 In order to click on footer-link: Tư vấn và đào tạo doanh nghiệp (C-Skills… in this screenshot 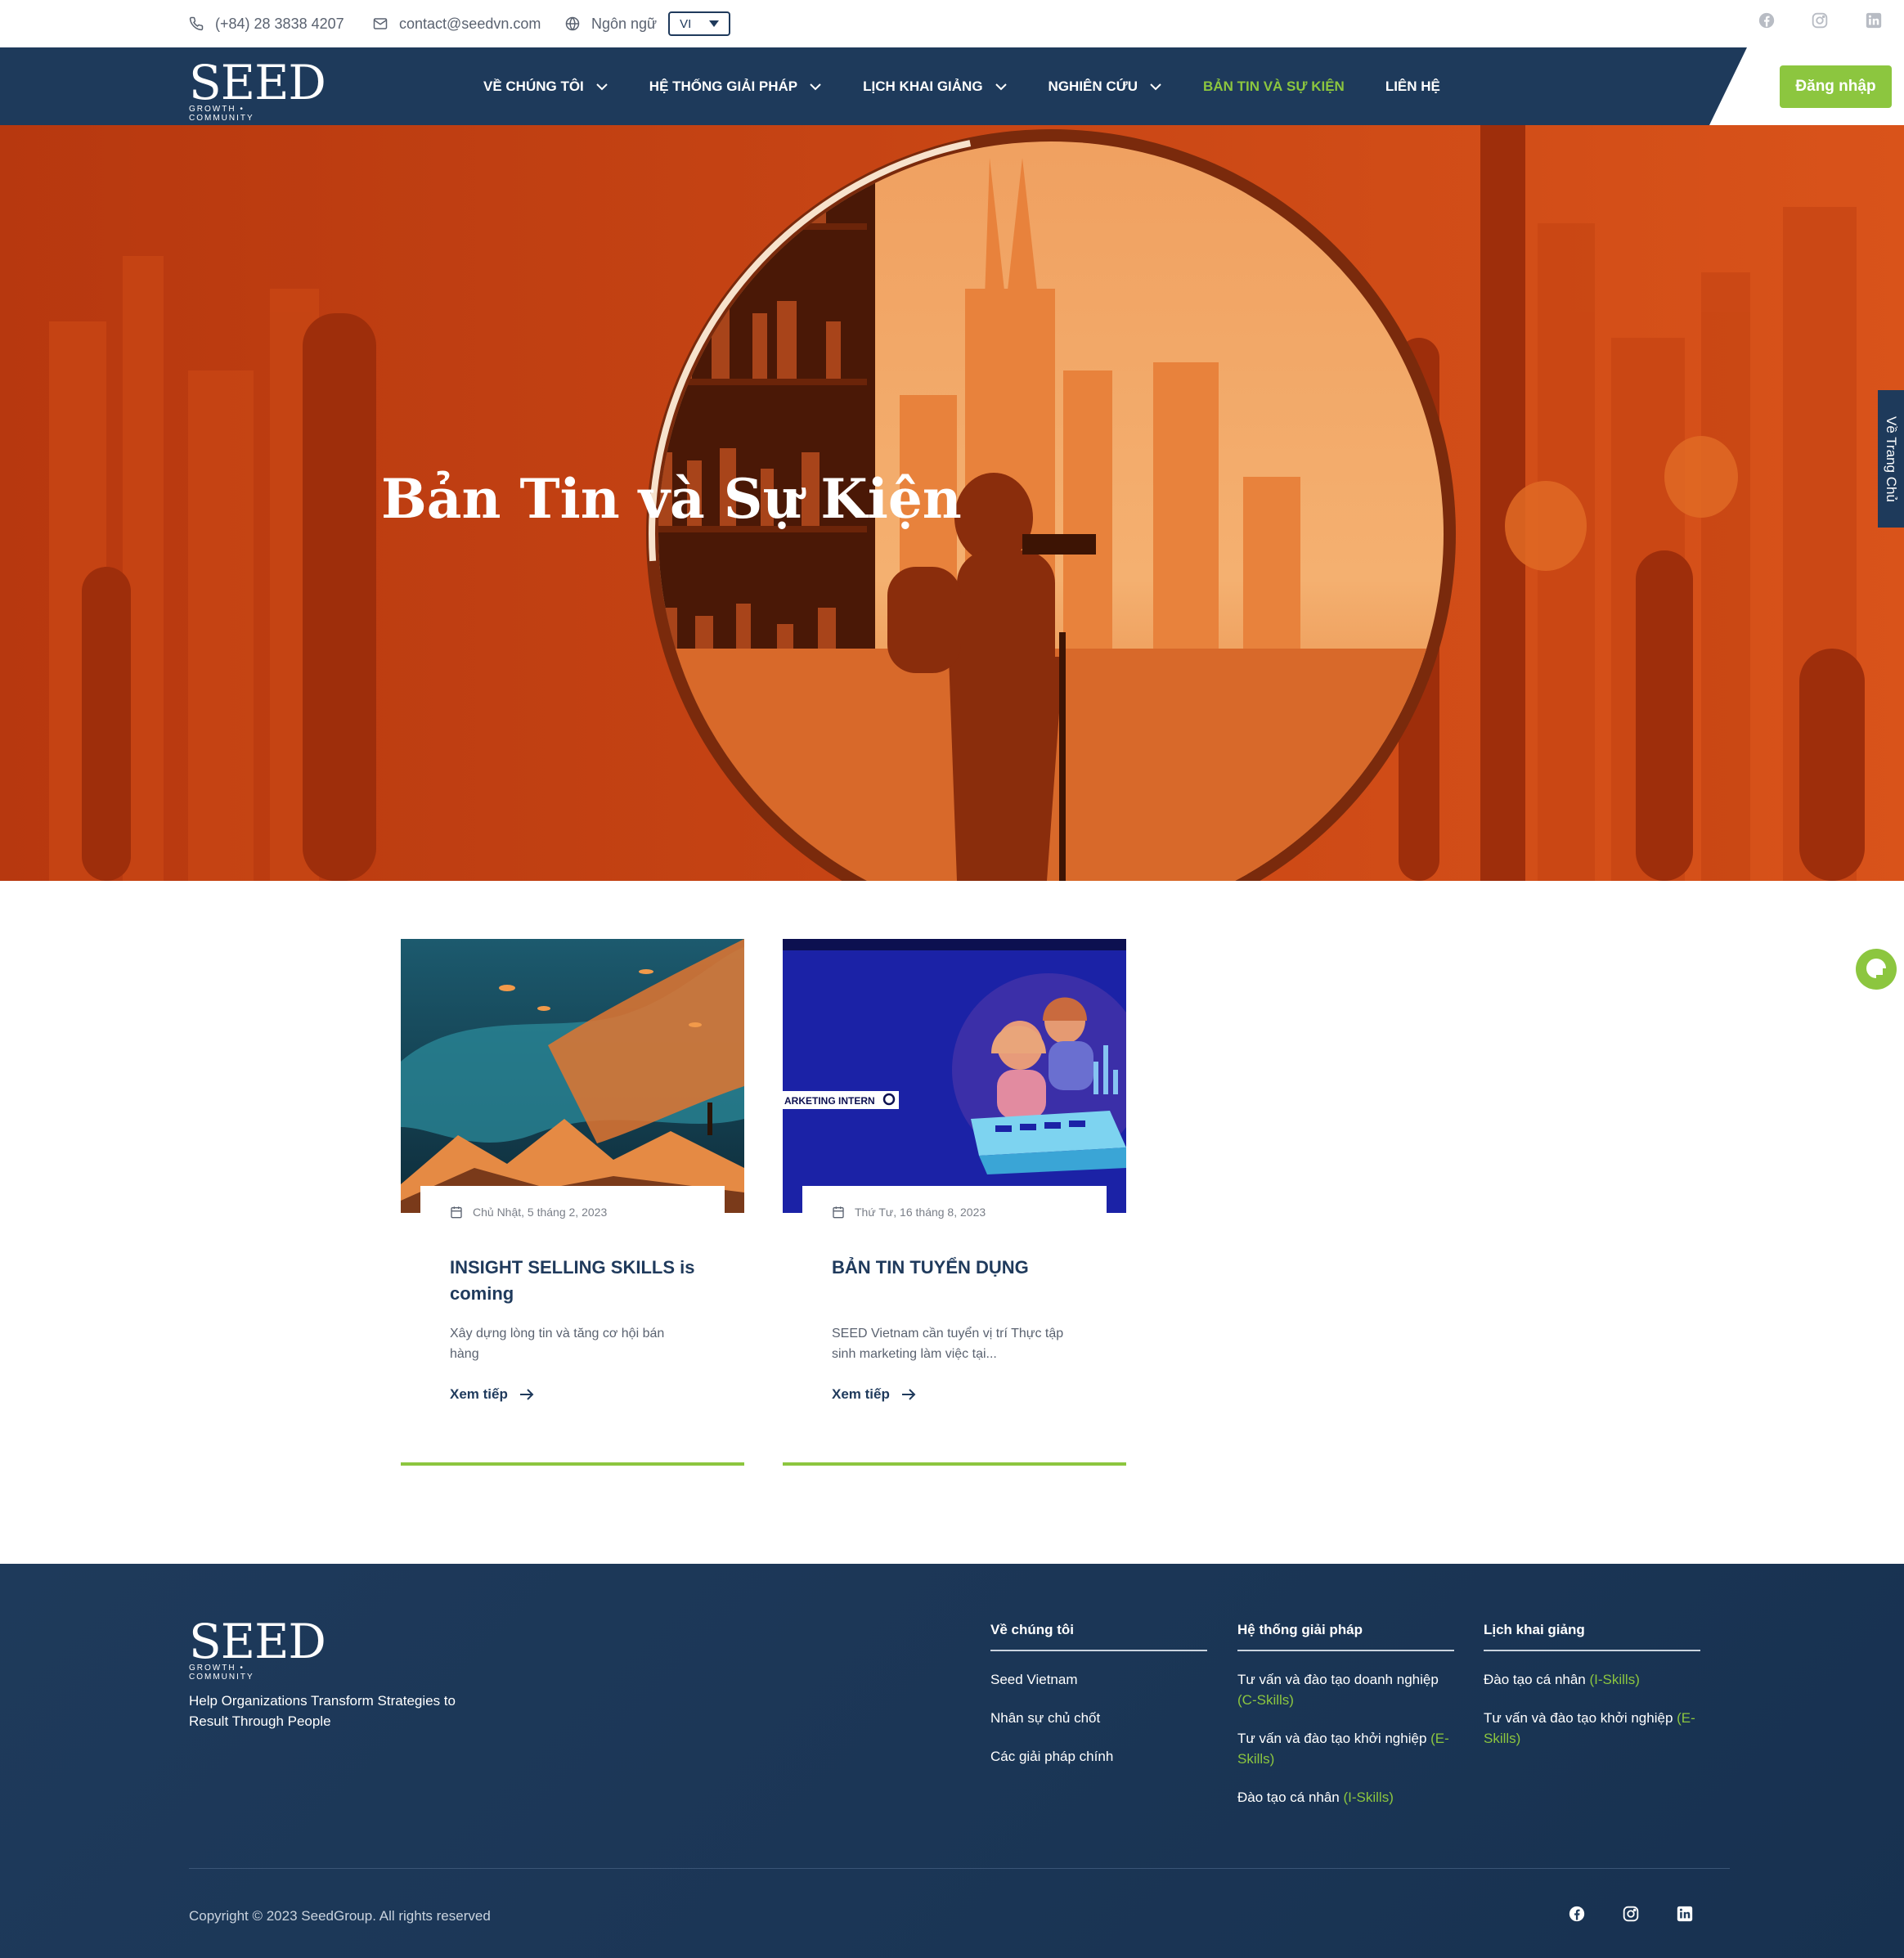, I will do `click(1346, 1689)`.